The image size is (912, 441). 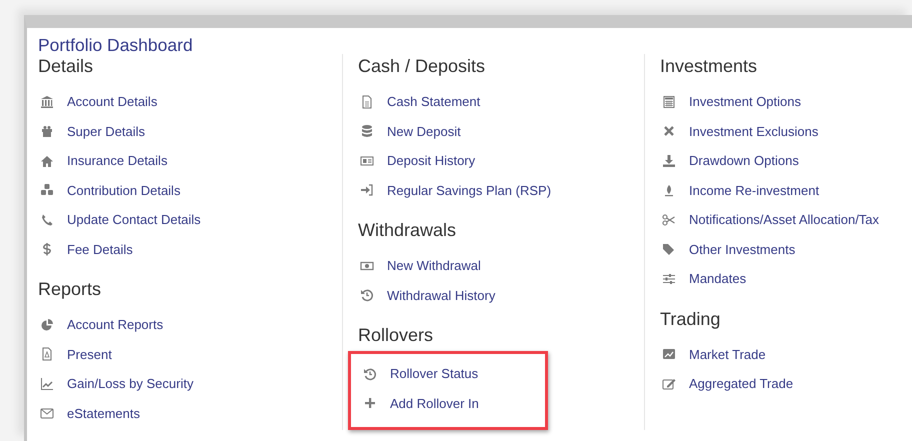 What do you see at coordinates (469, 190) in the screenshot?
I see `menu-link: Regular Savings Plan (RSP)` at bounding box center [469, 190].